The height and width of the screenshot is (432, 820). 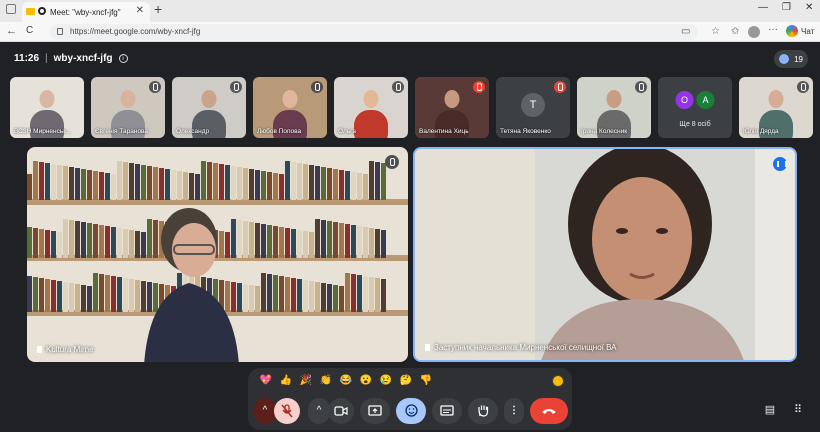 What do you see at coordinates (514, 411) in the screenshot?
I see `more-options-button: ⋮` at bounding box center [514, 411].